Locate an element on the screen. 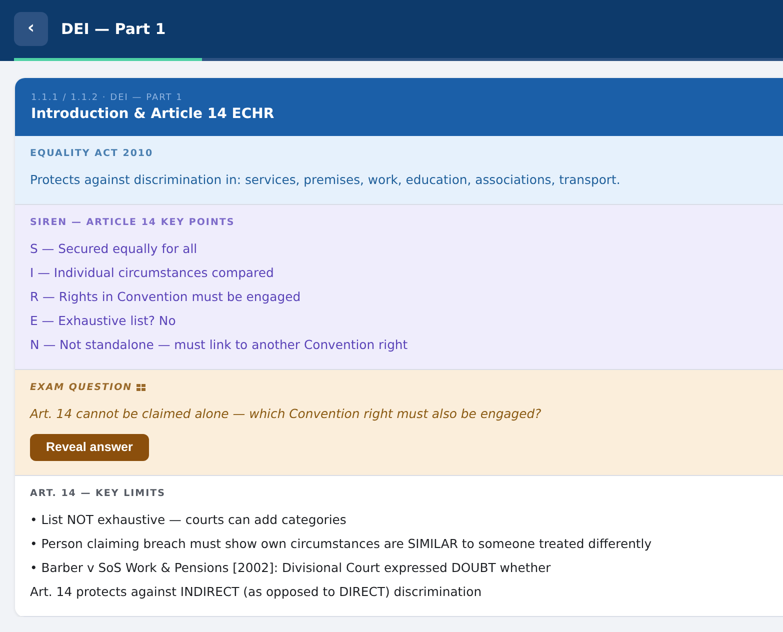 Image resolution: width=783 pixels, height=632 pixels. section-line: N — Not standalone — must link to another Convention right is located at coordinates (219, 345).